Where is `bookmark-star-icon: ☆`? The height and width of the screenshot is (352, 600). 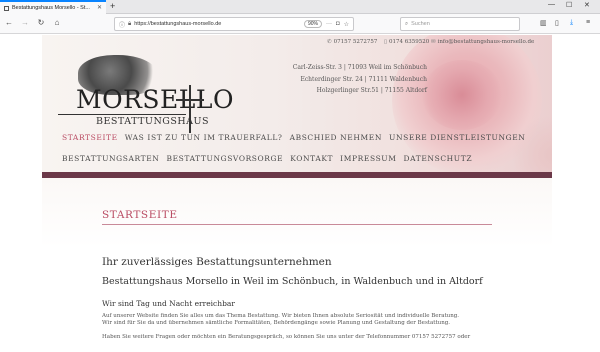 bookmark-star-icon: ☆ is located at coordinates (346, 24).